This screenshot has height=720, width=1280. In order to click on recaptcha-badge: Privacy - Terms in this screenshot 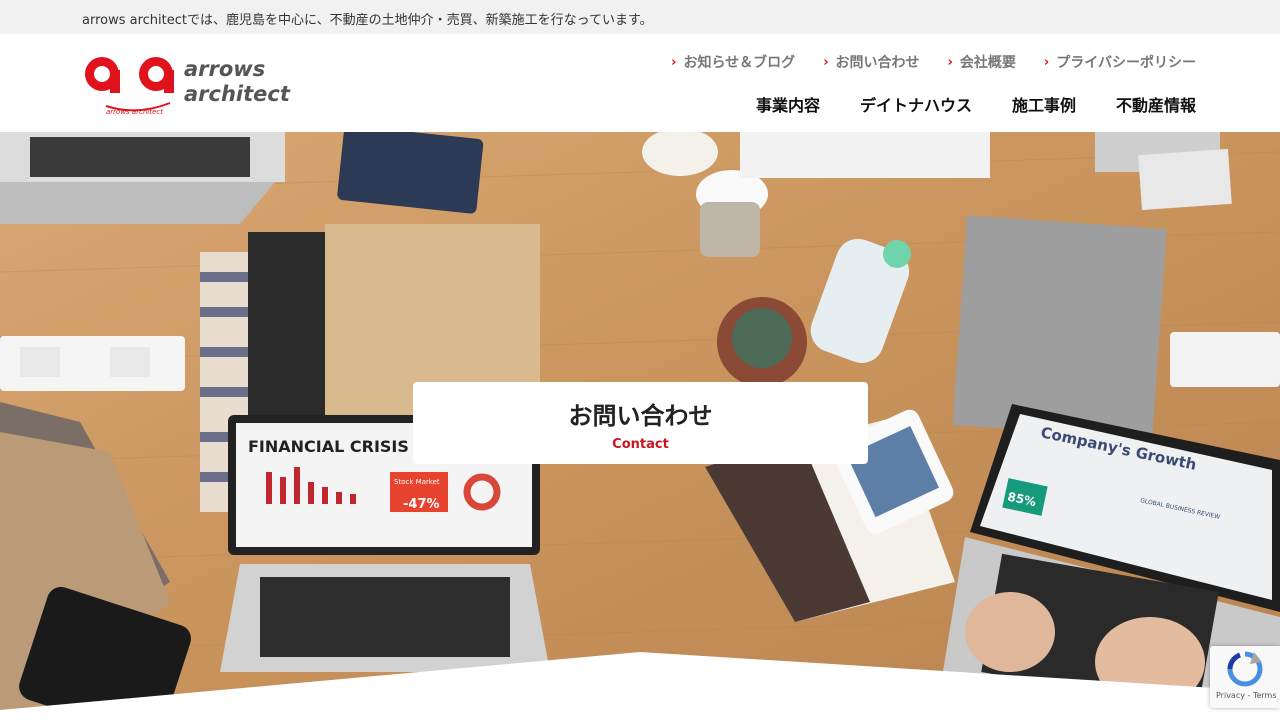, I will do `click(1245, 677)`.